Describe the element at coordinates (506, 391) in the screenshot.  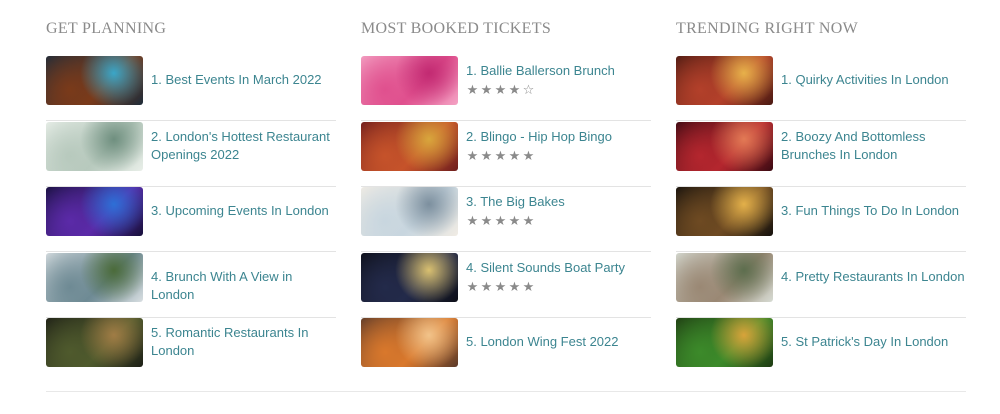
I see `bottom-divider` at that location.